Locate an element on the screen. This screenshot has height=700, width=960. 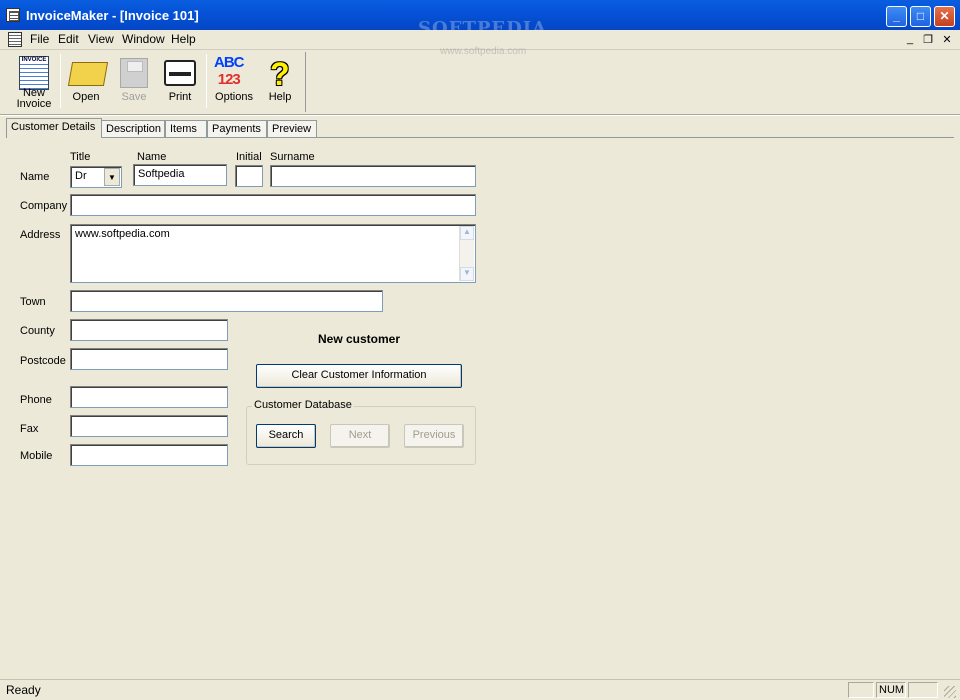
menu-edit: Edit is located at coordinates (68, 39).